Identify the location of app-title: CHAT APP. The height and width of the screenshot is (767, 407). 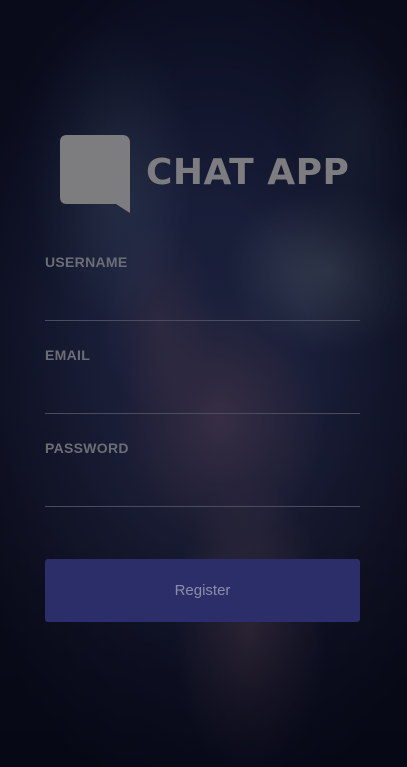
(248, 172).